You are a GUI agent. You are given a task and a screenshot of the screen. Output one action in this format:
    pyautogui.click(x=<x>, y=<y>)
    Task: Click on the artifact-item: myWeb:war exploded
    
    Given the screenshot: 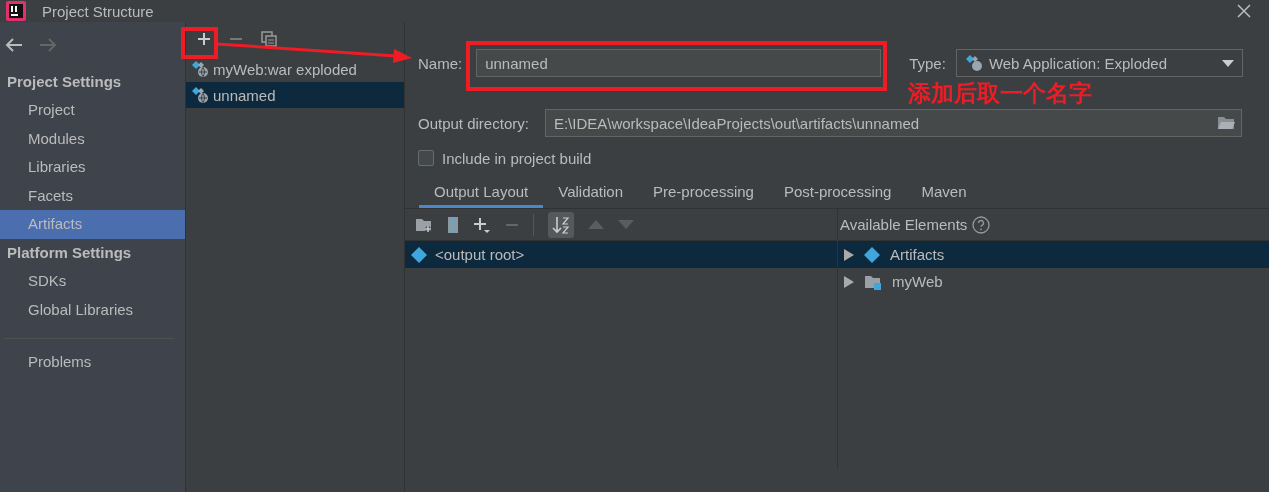 What is the action you would take?
    pyautogui.click(x=295, y=69)
    